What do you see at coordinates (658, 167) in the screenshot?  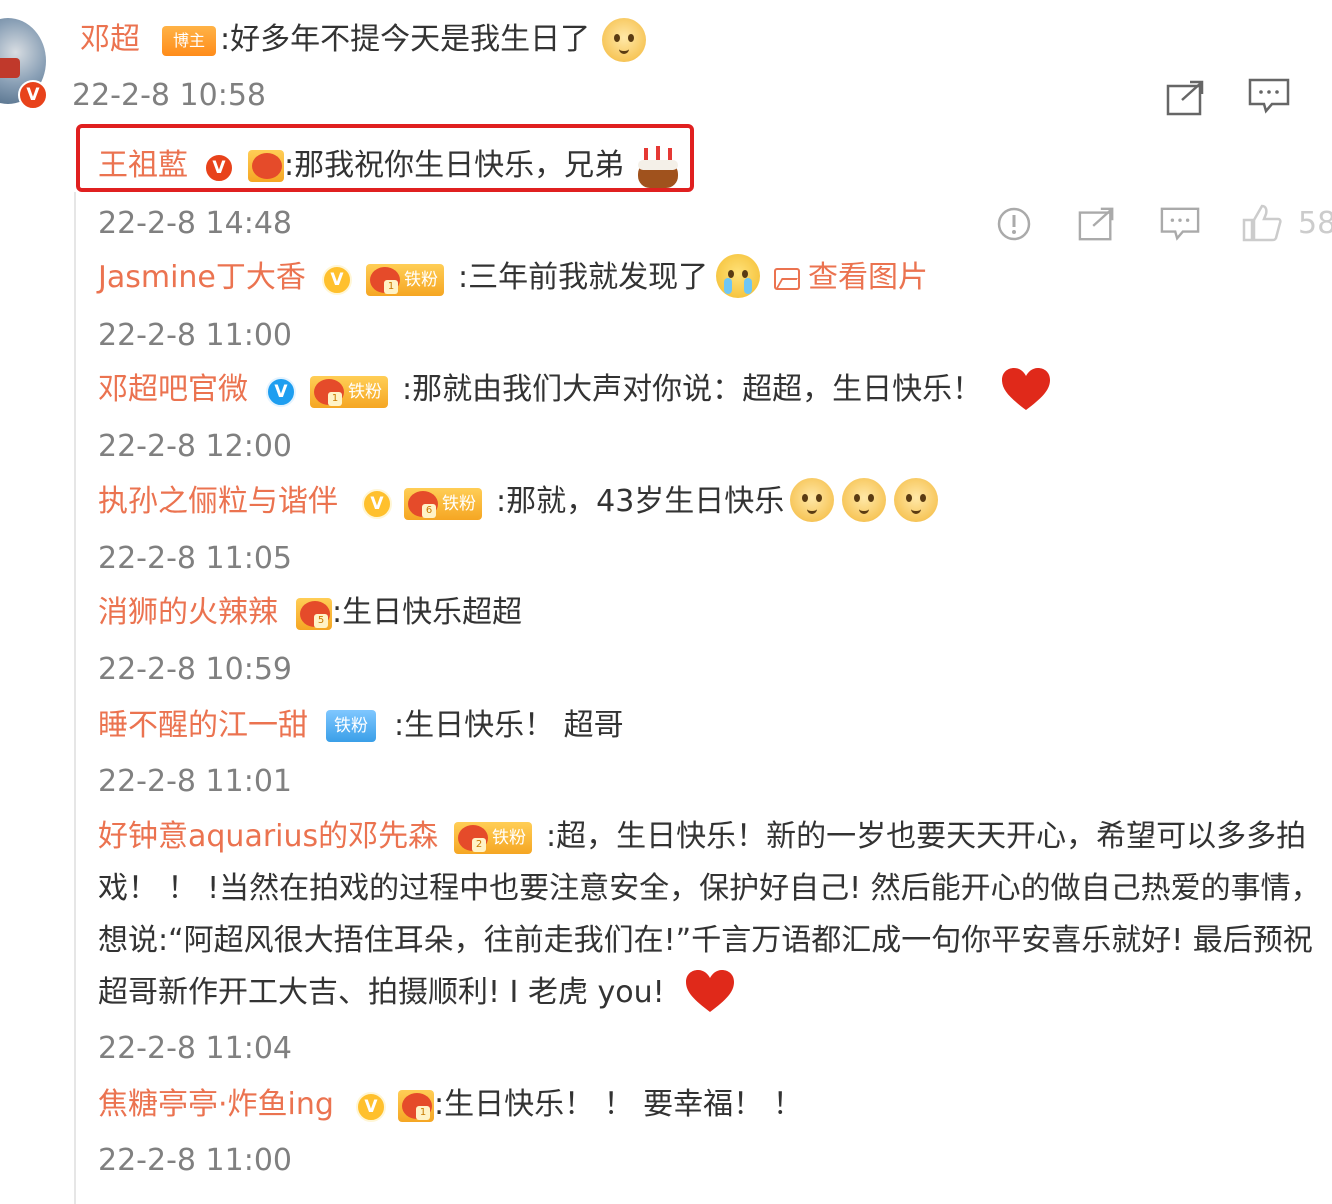 I see `cake-emoji-icon` at bounding box center [658, 167].